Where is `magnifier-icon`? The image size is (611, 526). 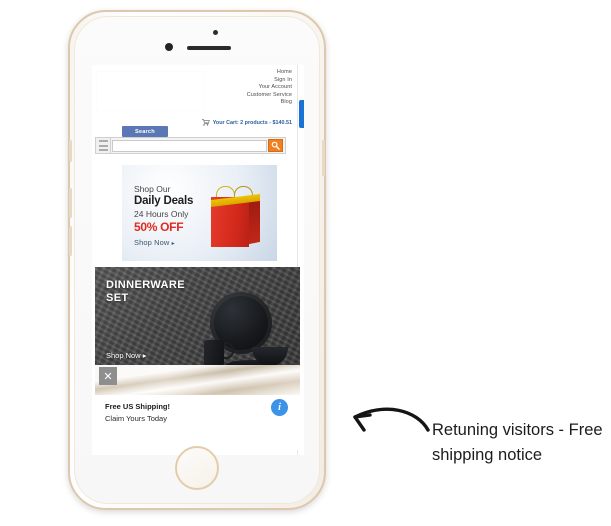 magnifier-icon is located at coordinates (275, 146).